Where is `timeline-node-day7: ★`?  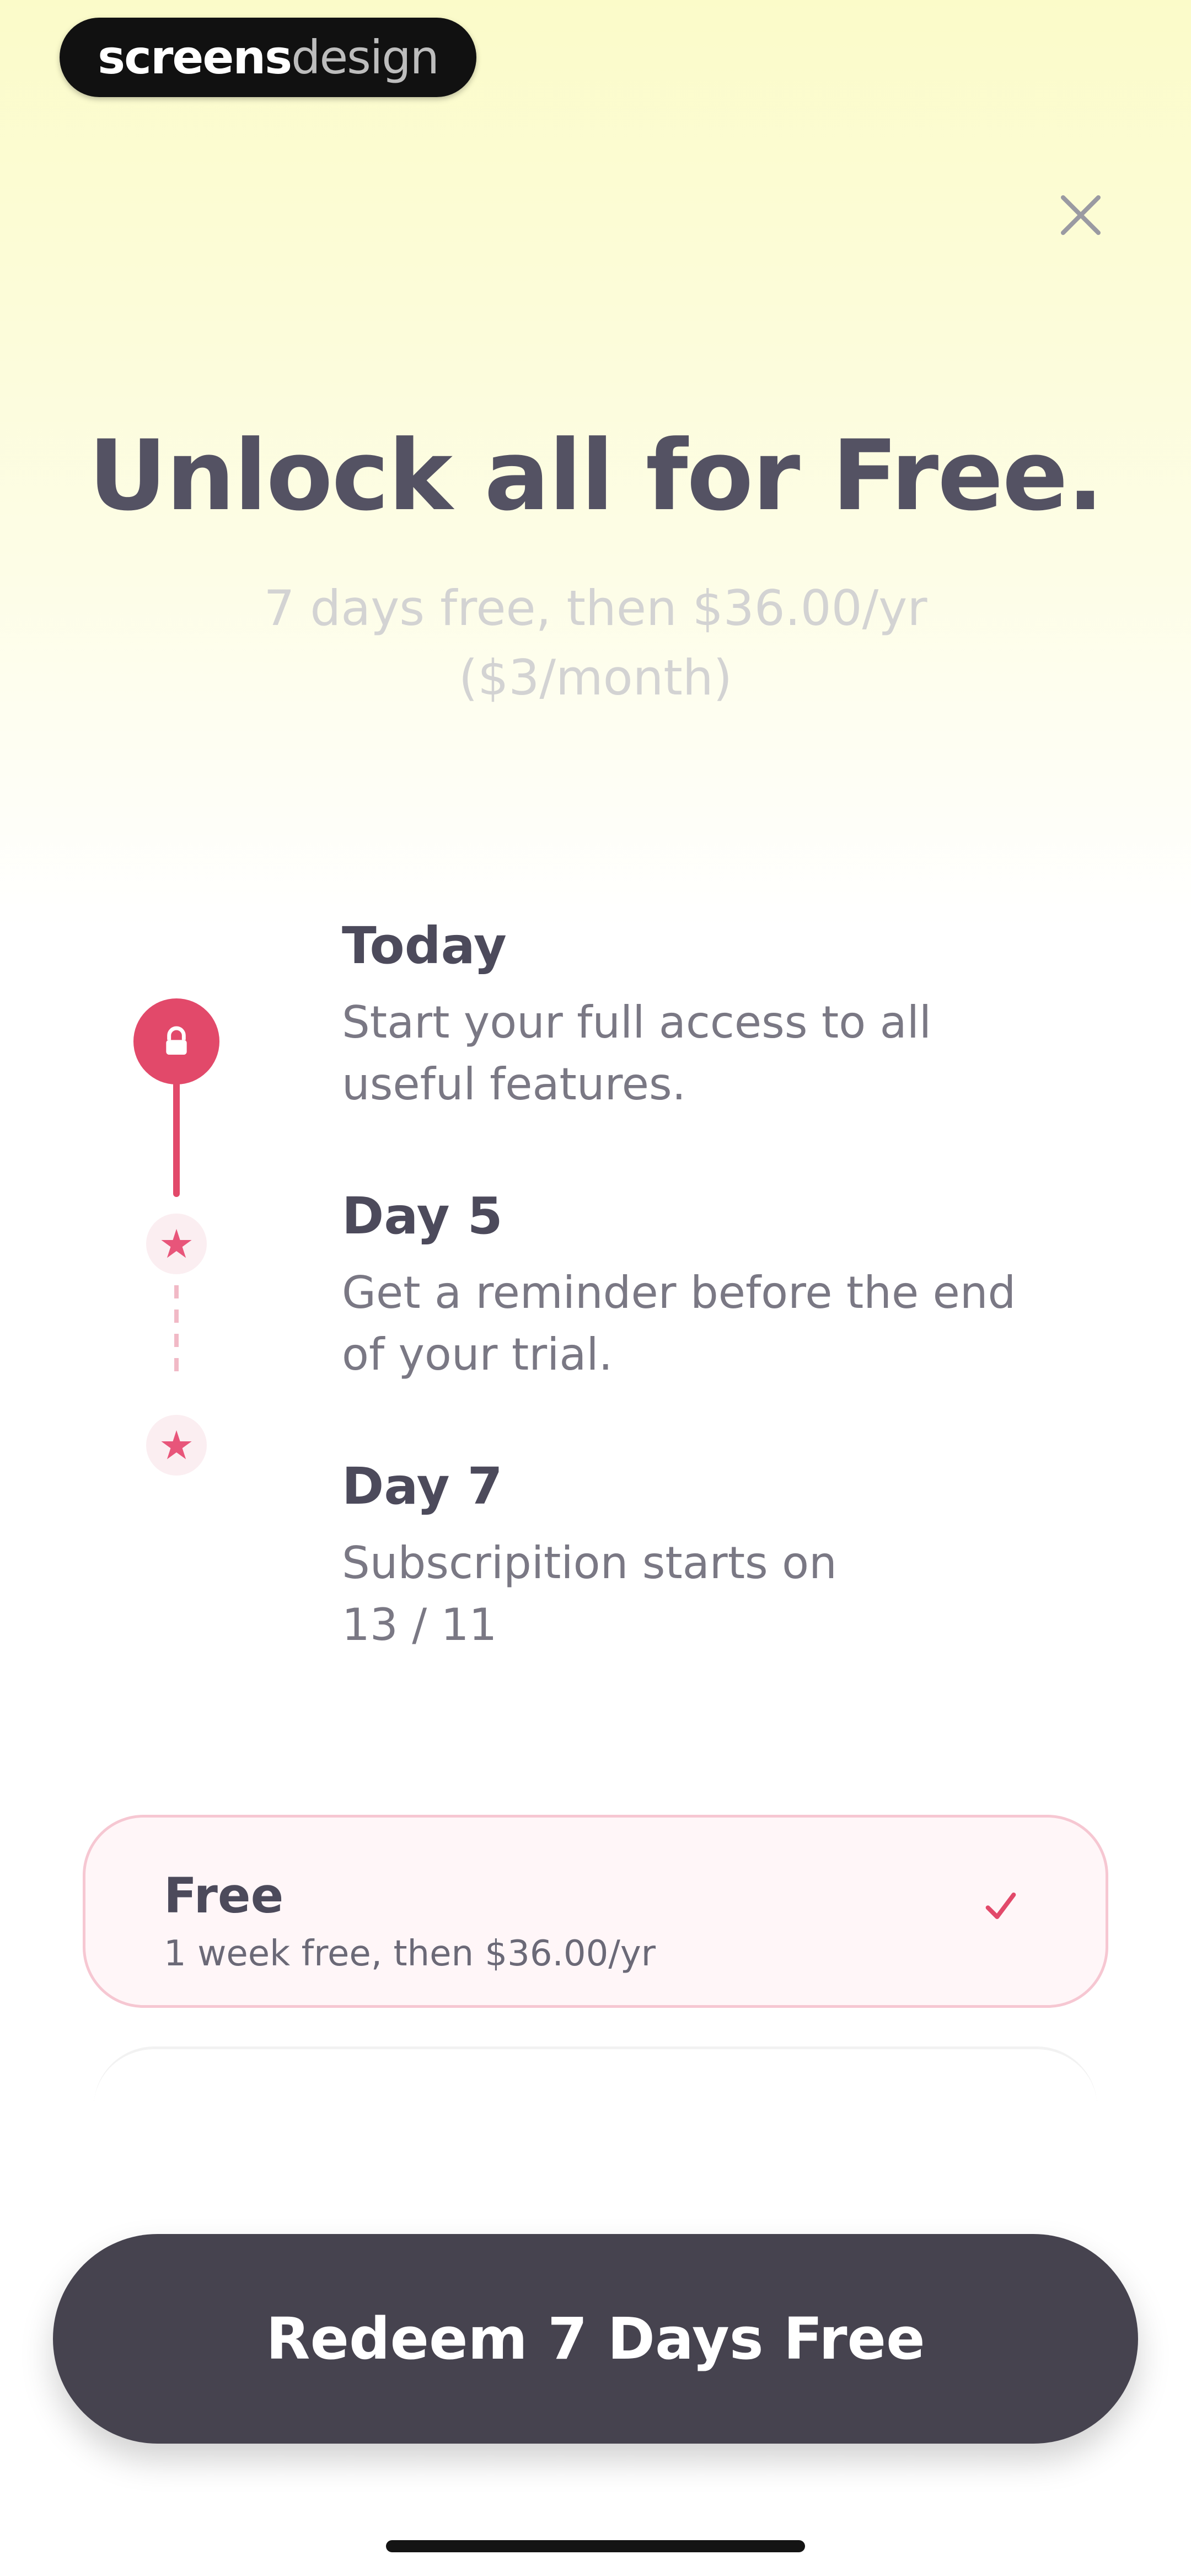
timeline-node-day7: ★ is located at coordinates (176, 1445).